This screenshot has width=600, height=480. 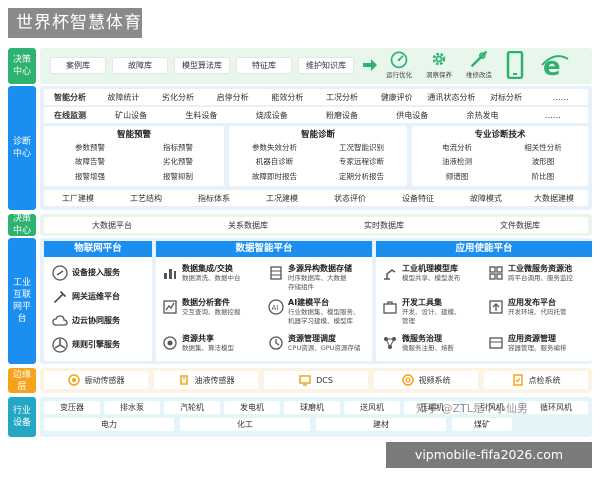 What do you see at coordinates (96, 380) in the screenshot?
I see `edge-chip-vibration: 振动传感器` at bounding box center [96, 380].